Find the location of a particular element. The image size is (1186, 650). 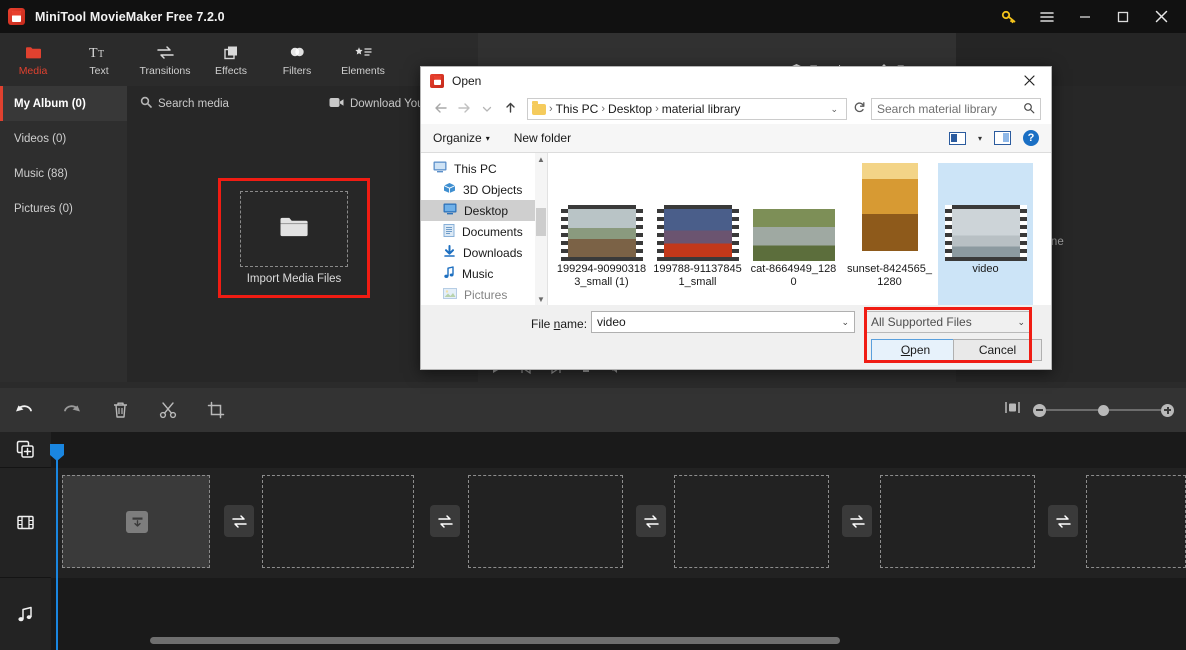

forward-button is located at coordinates (464, 109).